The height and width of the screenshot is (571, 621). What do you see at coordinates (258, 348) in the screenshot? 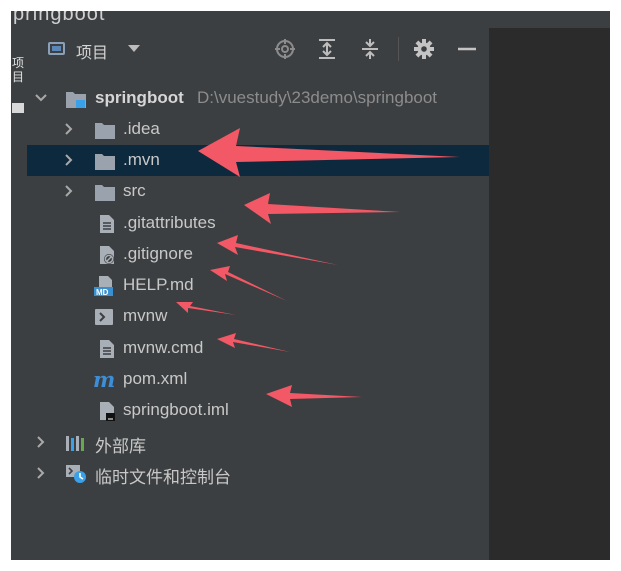
I see `tree-item-mvnw-cmd: mvnw.cmd` at bounding box center [258, 348].